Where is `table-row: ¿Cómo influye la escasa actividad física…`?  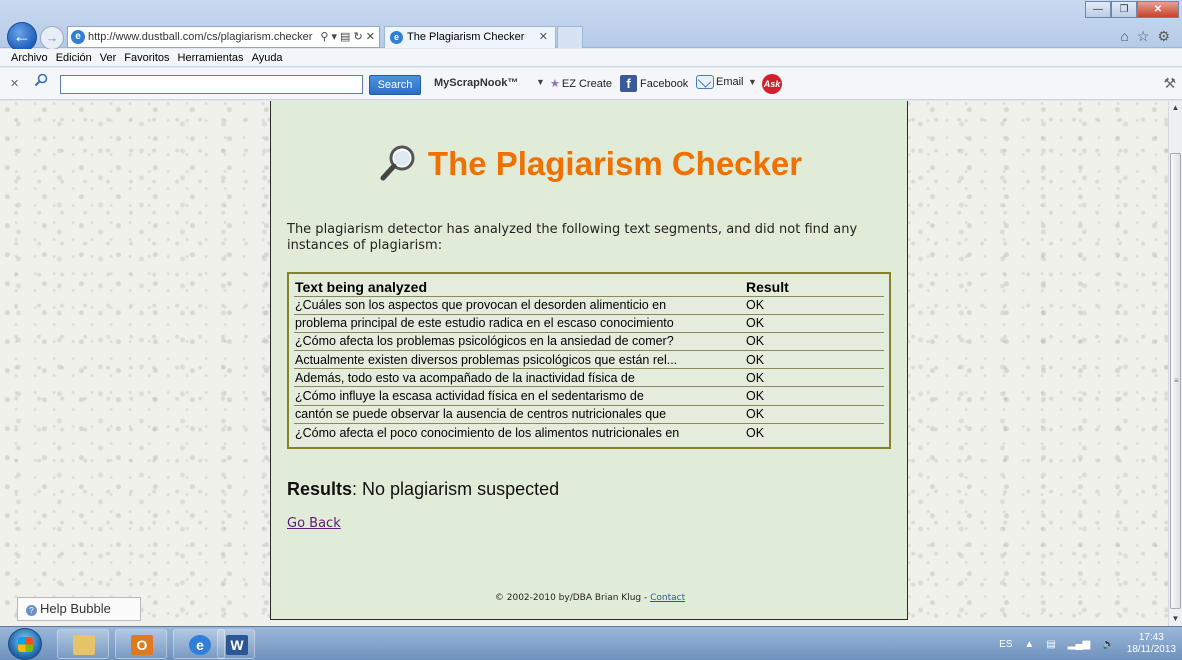 table-row: ¿Cómo influye la escasa actividad física… is located at coordinates (589, 396).